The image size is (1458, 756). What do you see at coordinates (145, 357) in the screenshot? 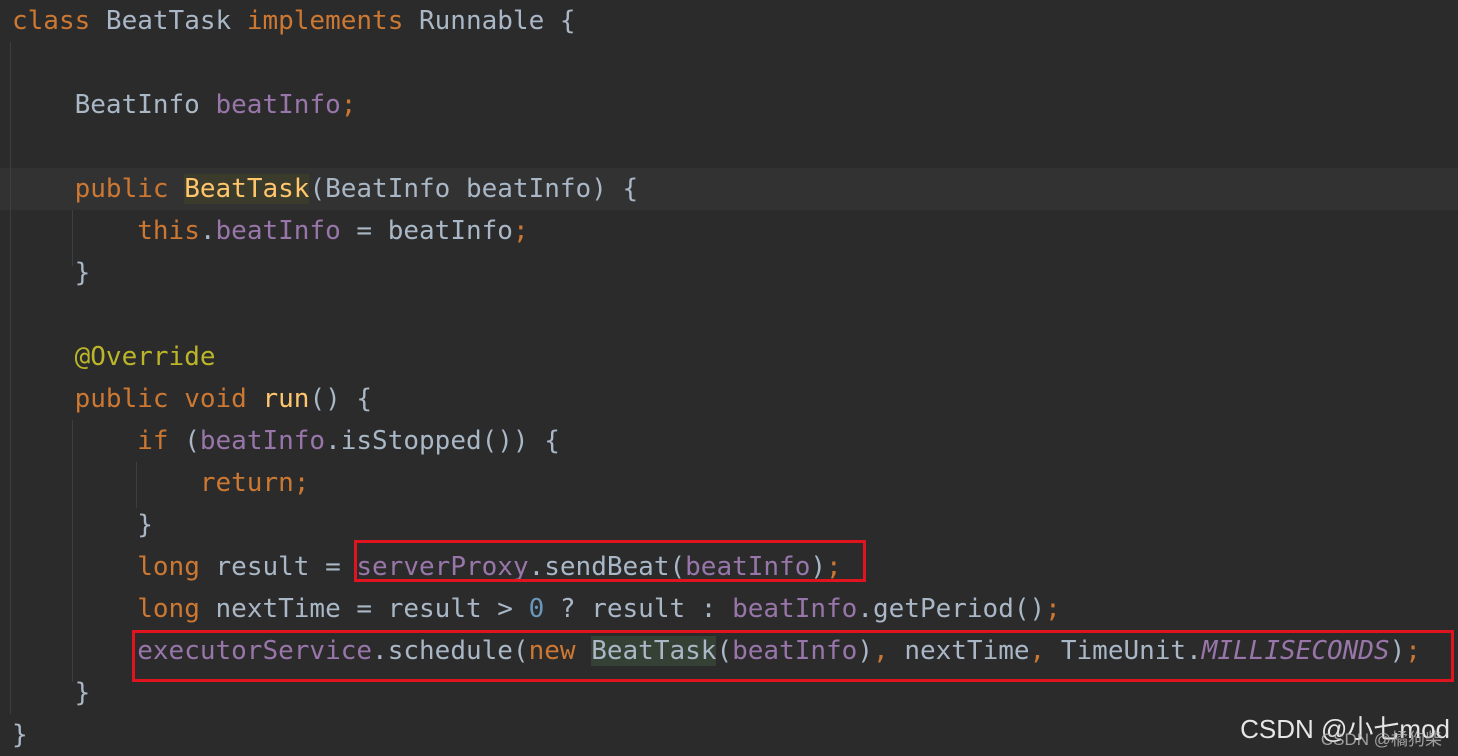
I see `code-token: @Override` at bounding box center [145, 357].